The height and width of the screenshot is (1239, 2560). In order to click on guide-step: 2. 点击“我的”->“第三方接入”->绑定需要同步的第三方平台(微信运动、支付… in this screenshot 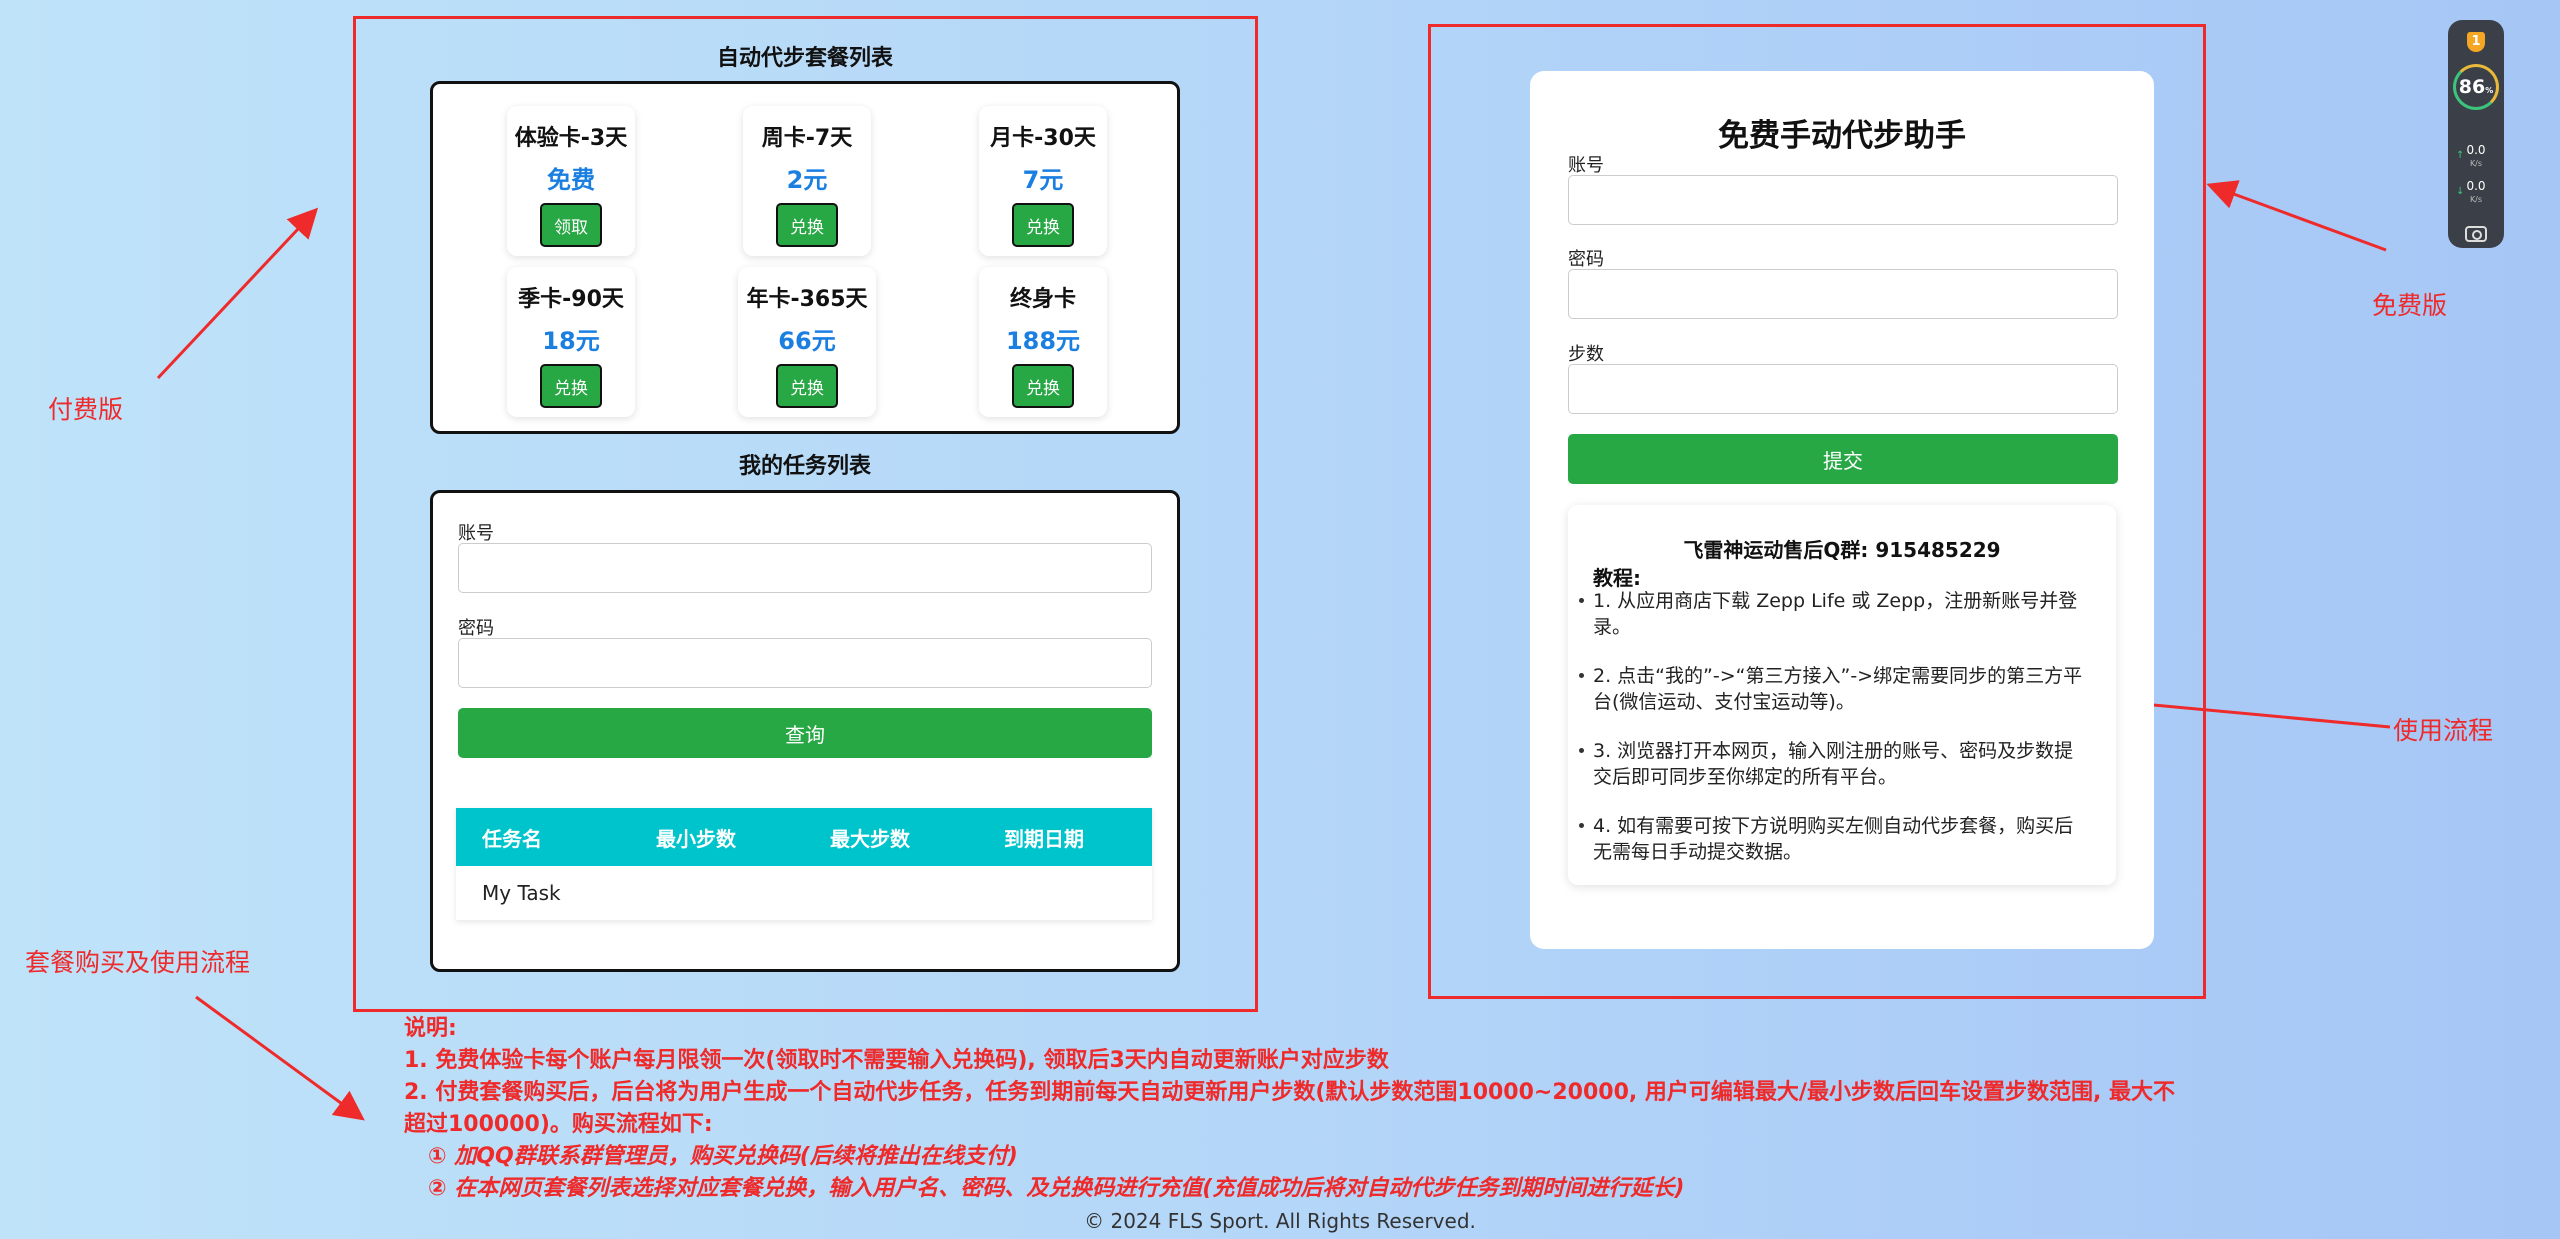, I will do `click(1834, 689)`.